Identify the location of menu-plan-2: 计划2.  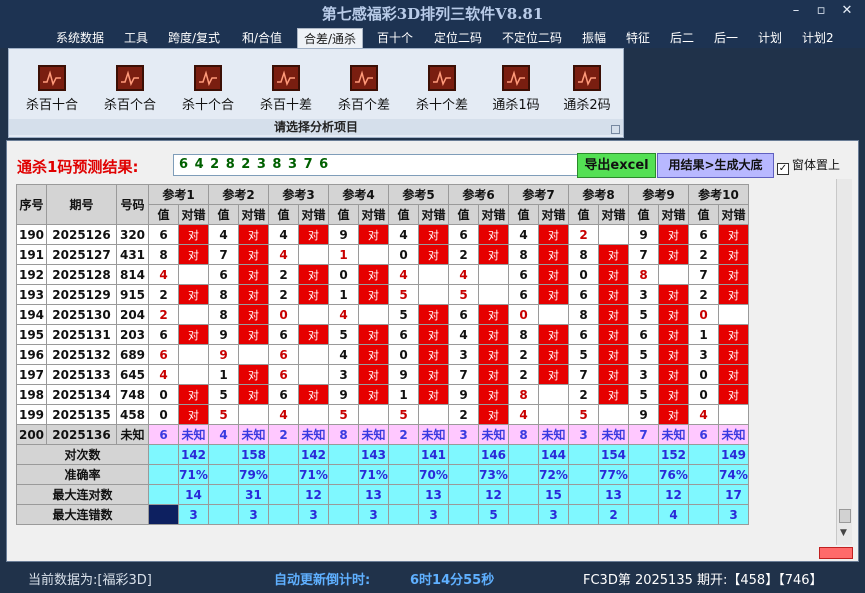
(818, 38).